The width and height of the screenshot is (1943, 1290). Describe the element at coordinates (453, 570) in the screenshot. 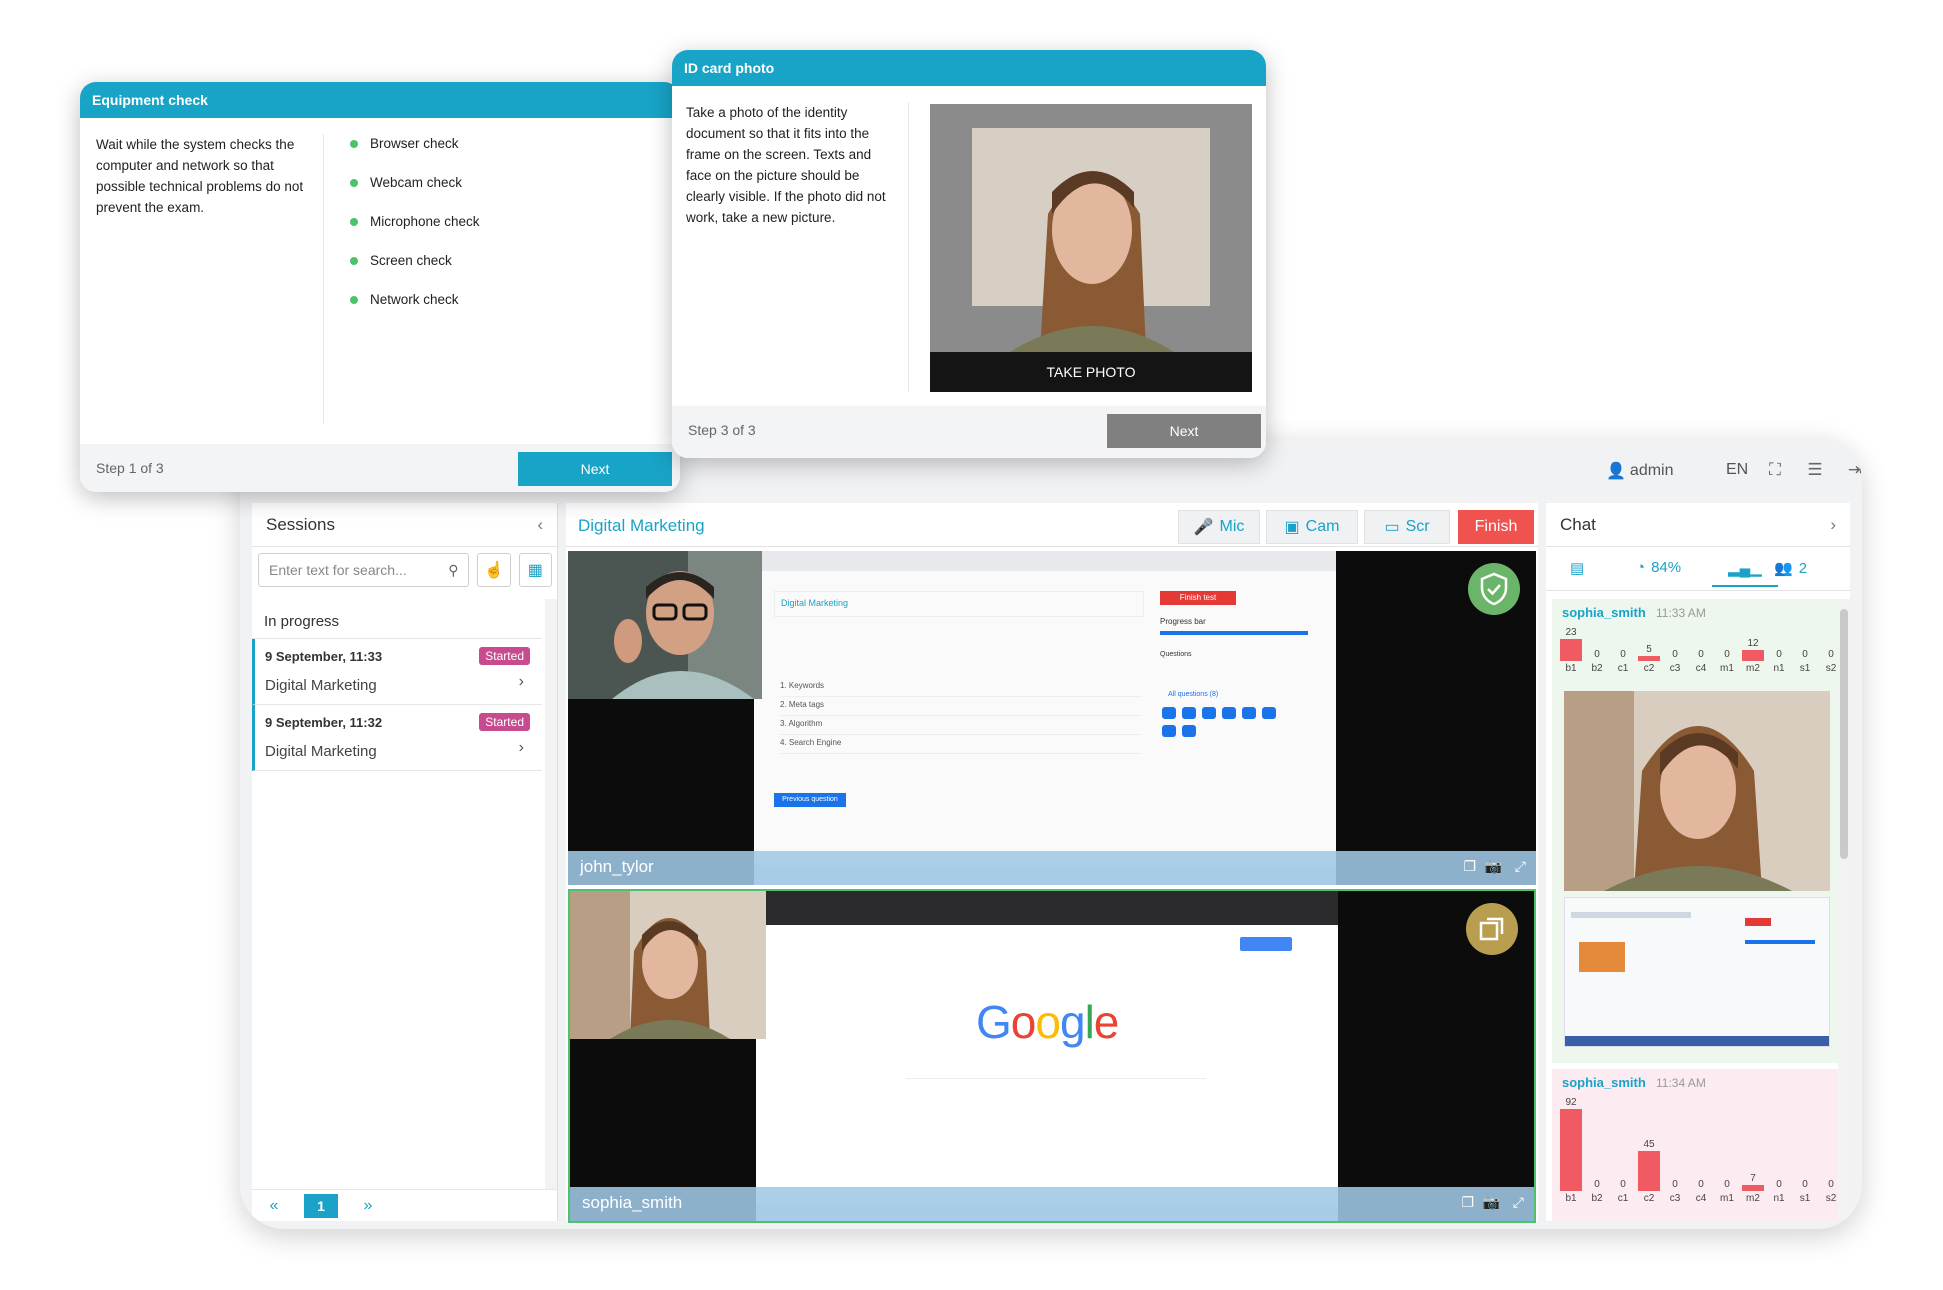

I see `search-icon: ⚲` at that location.